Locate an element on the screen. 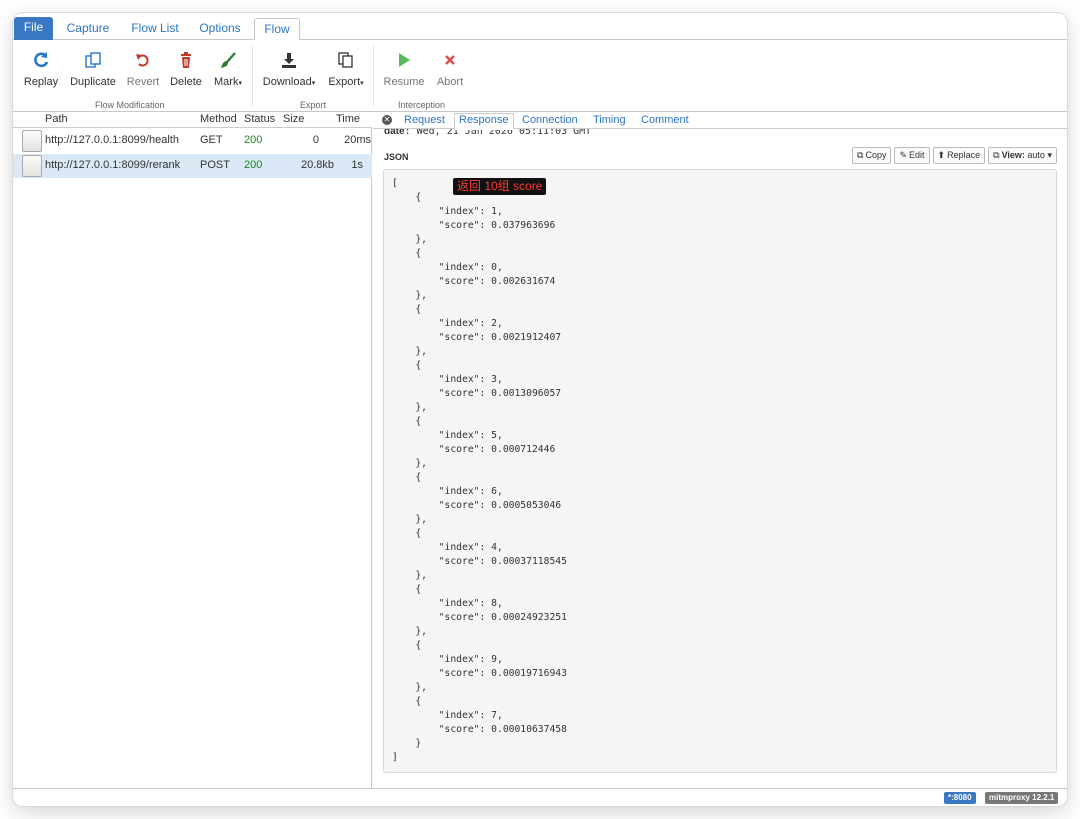 The width and height of the screenshot is (1080, 819). replace-button: ⬆ Replace is located at coordinates (959, 155).